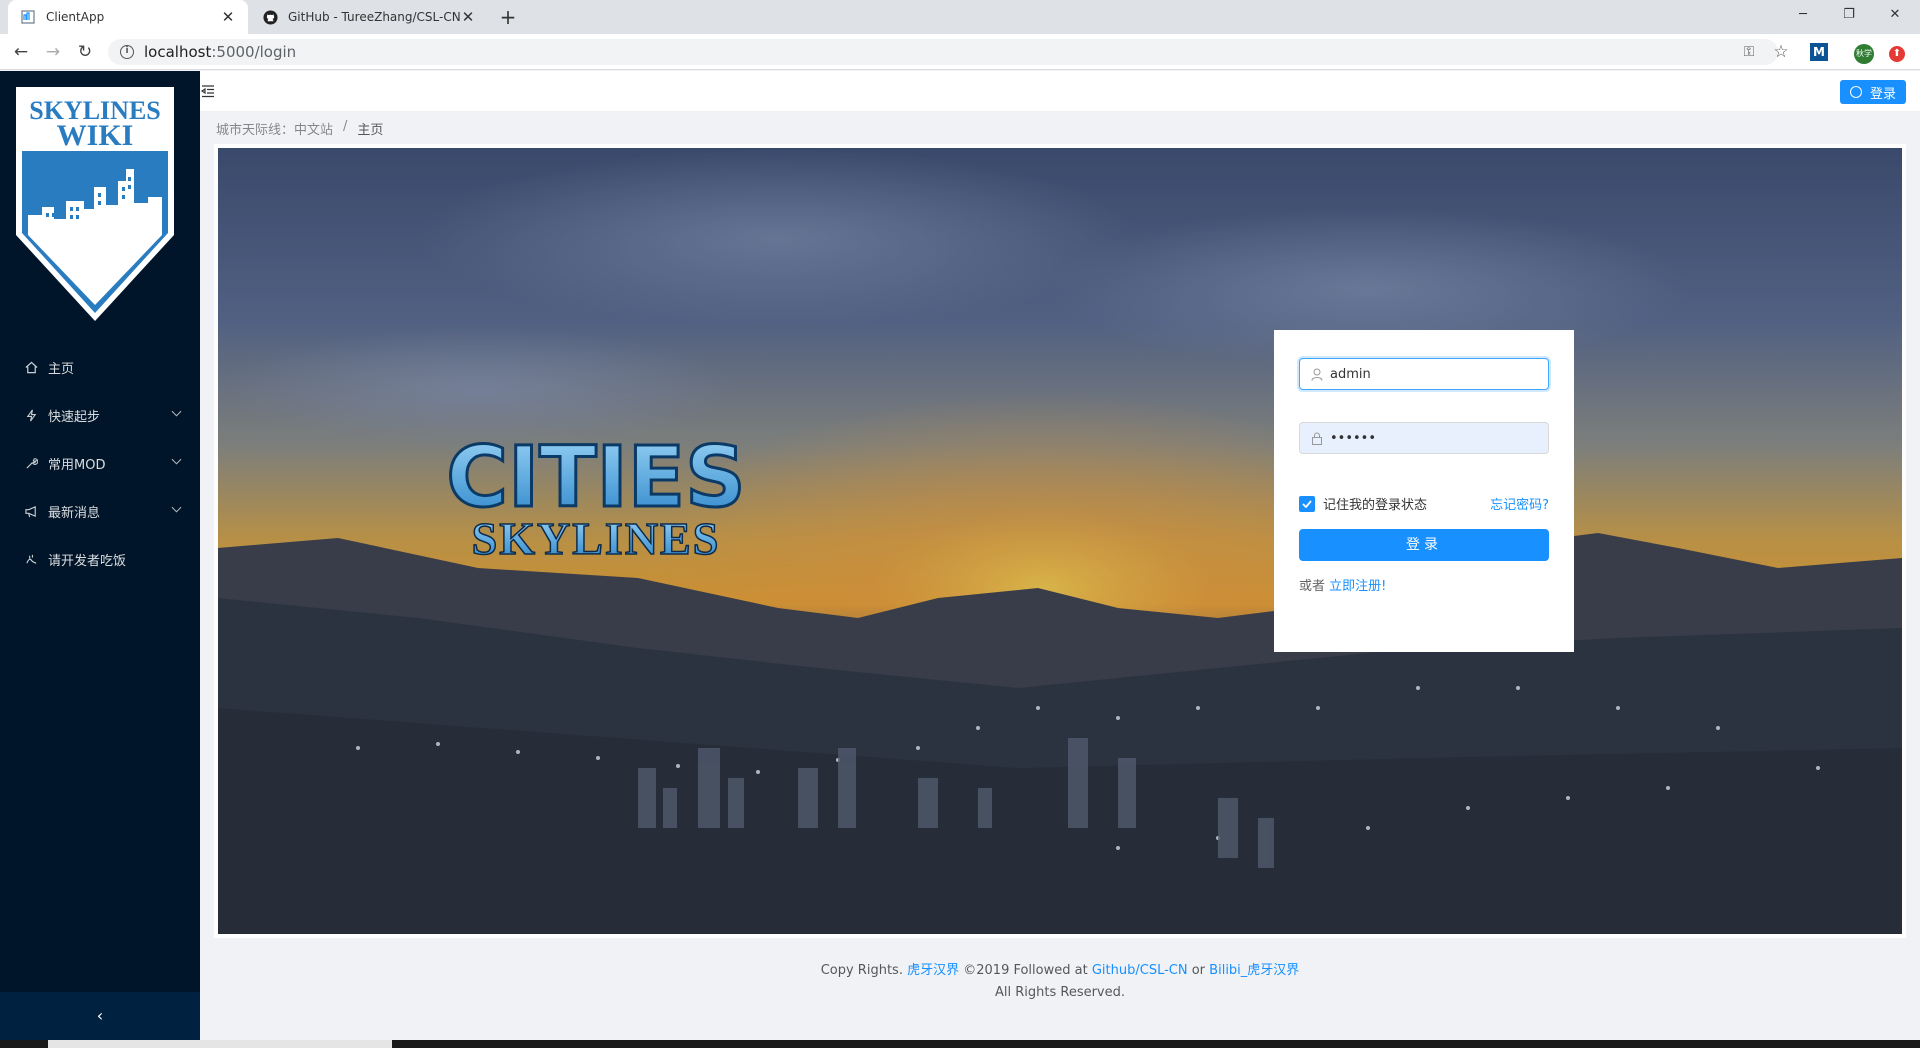 The image size is (1920, 1048). Describe the element at coordinates (31, 367) in the screenshot. I see `home-icon` at that location.